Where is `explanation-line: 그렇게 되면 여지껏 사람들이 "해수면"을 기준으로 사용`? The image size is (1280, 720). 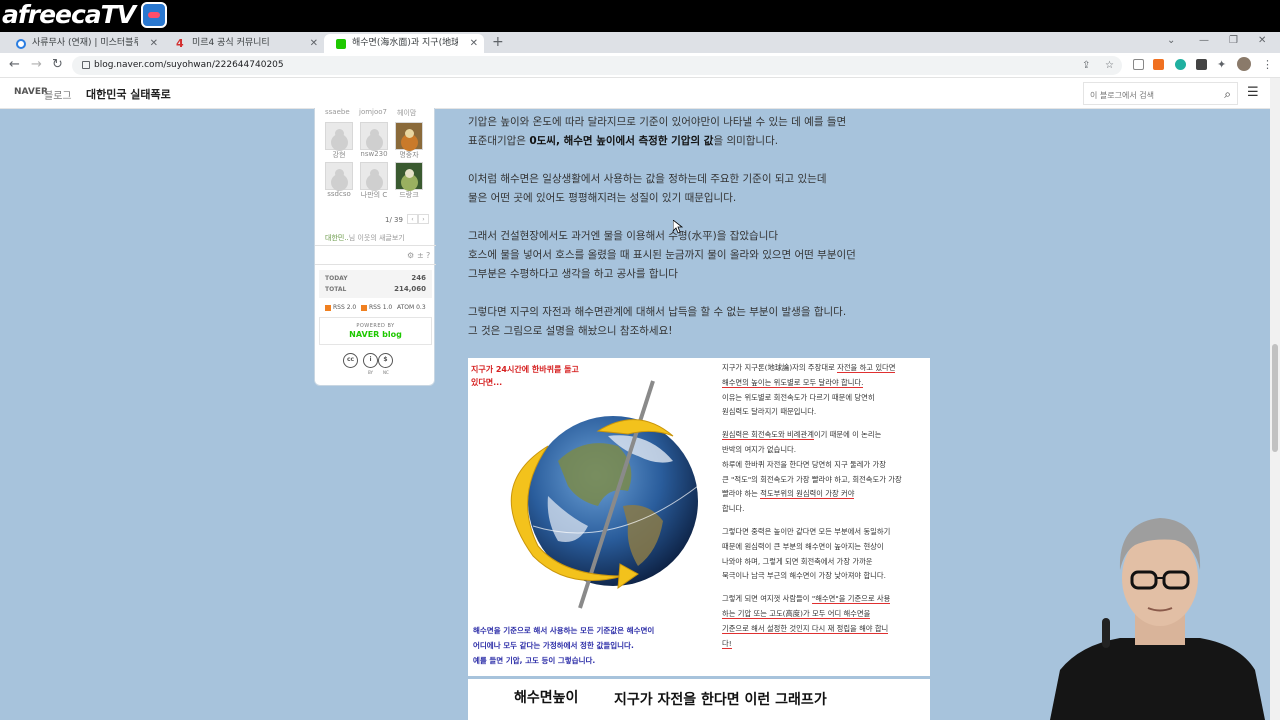 explanation-line: 그렇게 되면 여지껏 사람들이 "해수면"을 기준으로 사용 is located at coordinates (824, 599).